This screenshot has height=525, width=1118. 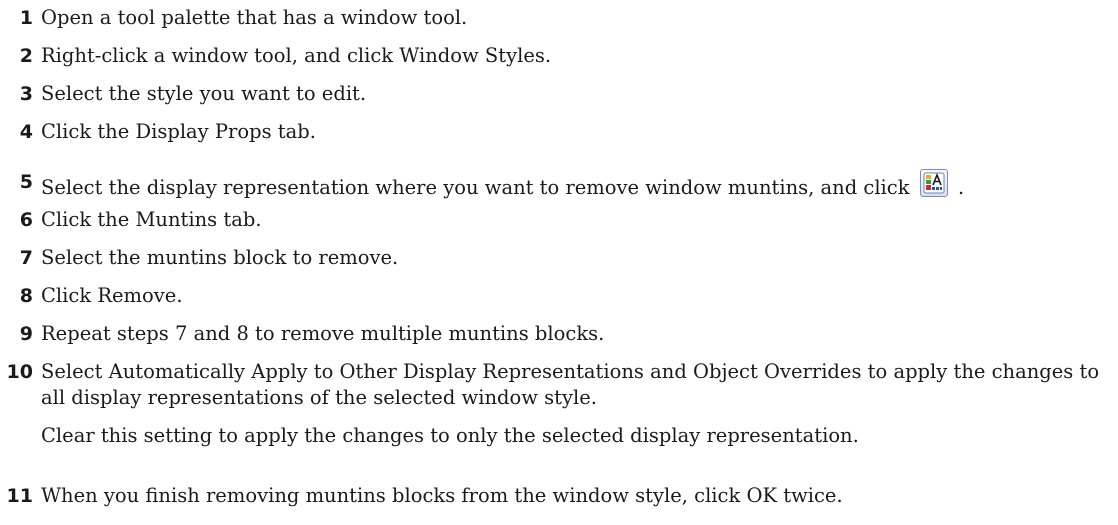 What do you see at coordinates (178, 131) in the screenshot?
I see `step-text: Click the Display Props tab.` at bounding box center [178, 131].